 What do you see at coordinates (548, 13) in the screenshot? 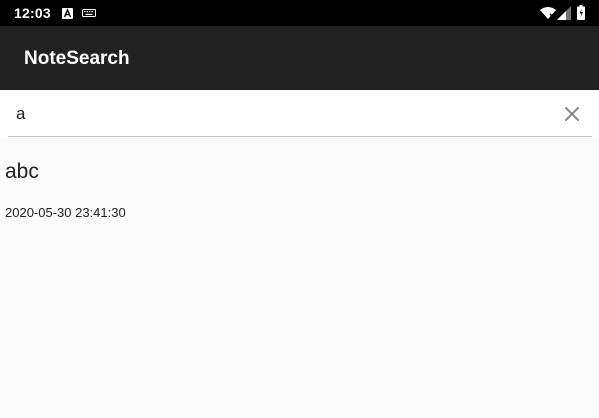
I see `wifi-icon` at bounding box center [548, 13].